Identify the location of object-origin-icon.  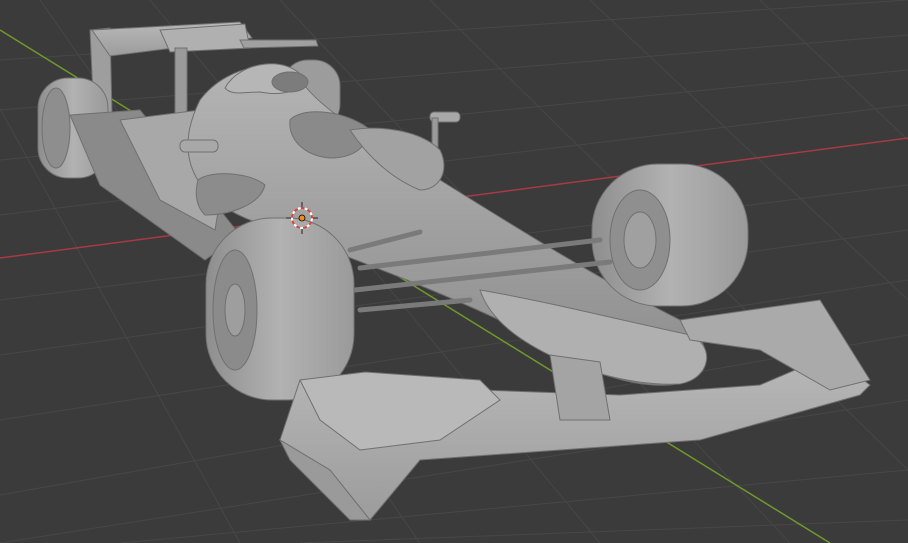
(302, 218).